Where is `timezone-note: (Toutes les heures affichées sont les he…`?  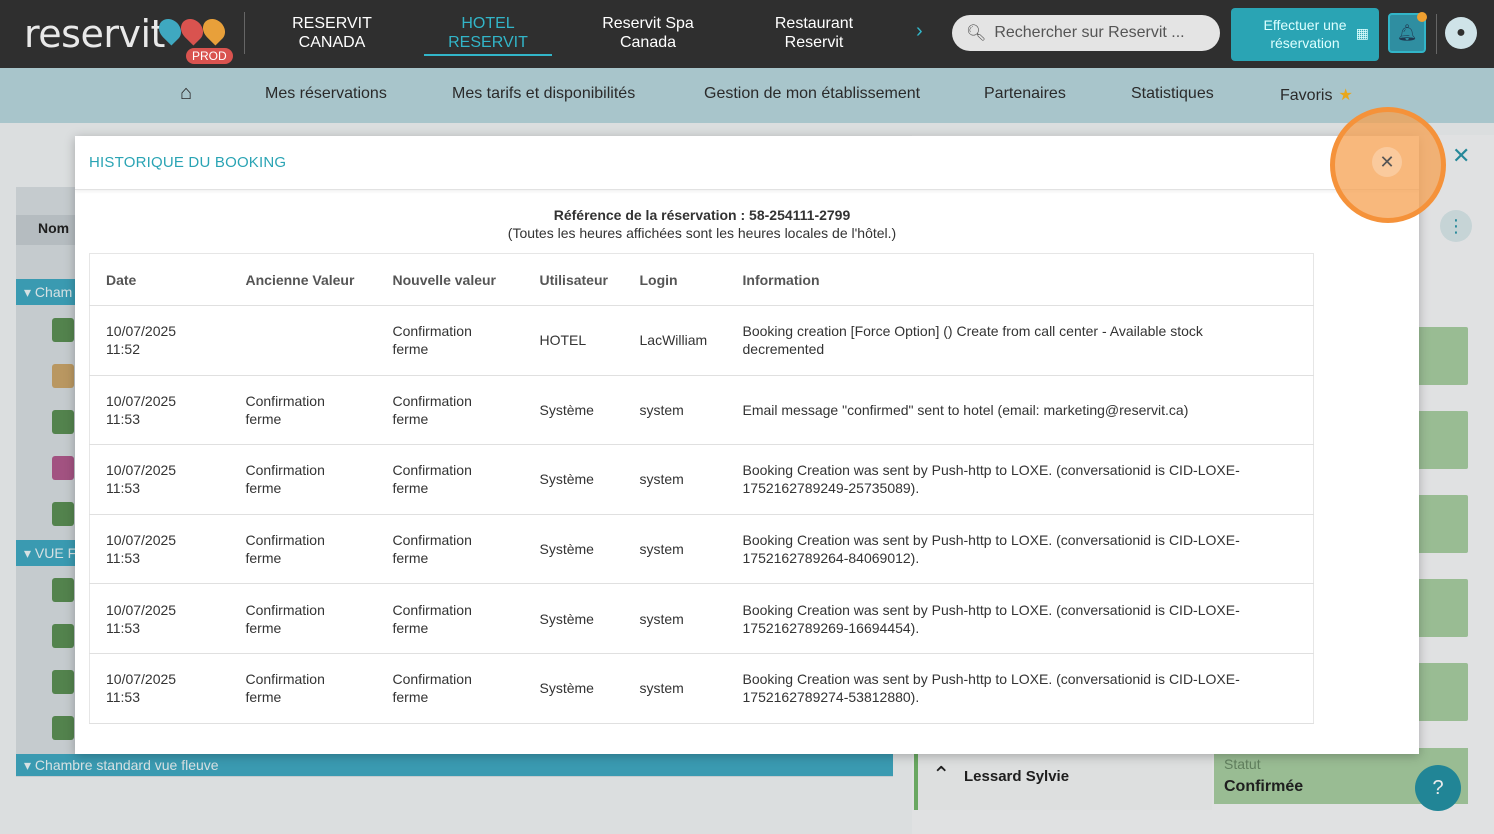
timezone-note: (Toutes les heures affichées sont les he… is located at coordinates (702, 233).